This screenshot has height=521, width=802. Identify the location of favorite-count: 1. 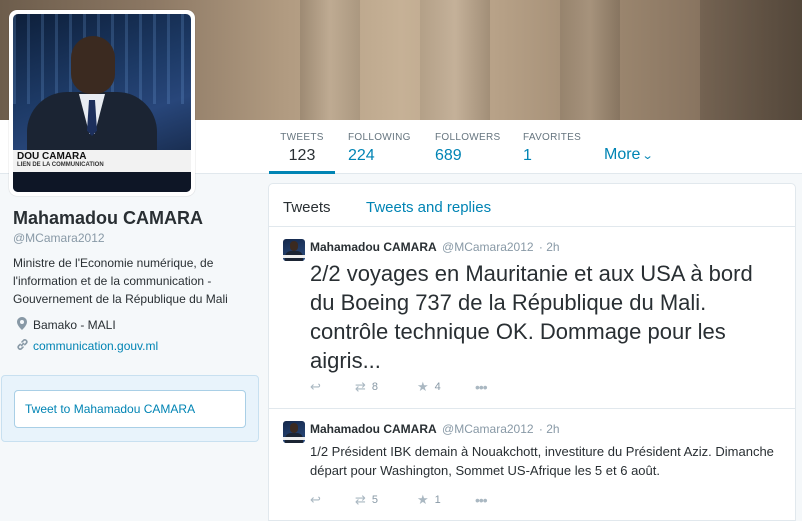
(437, 500).